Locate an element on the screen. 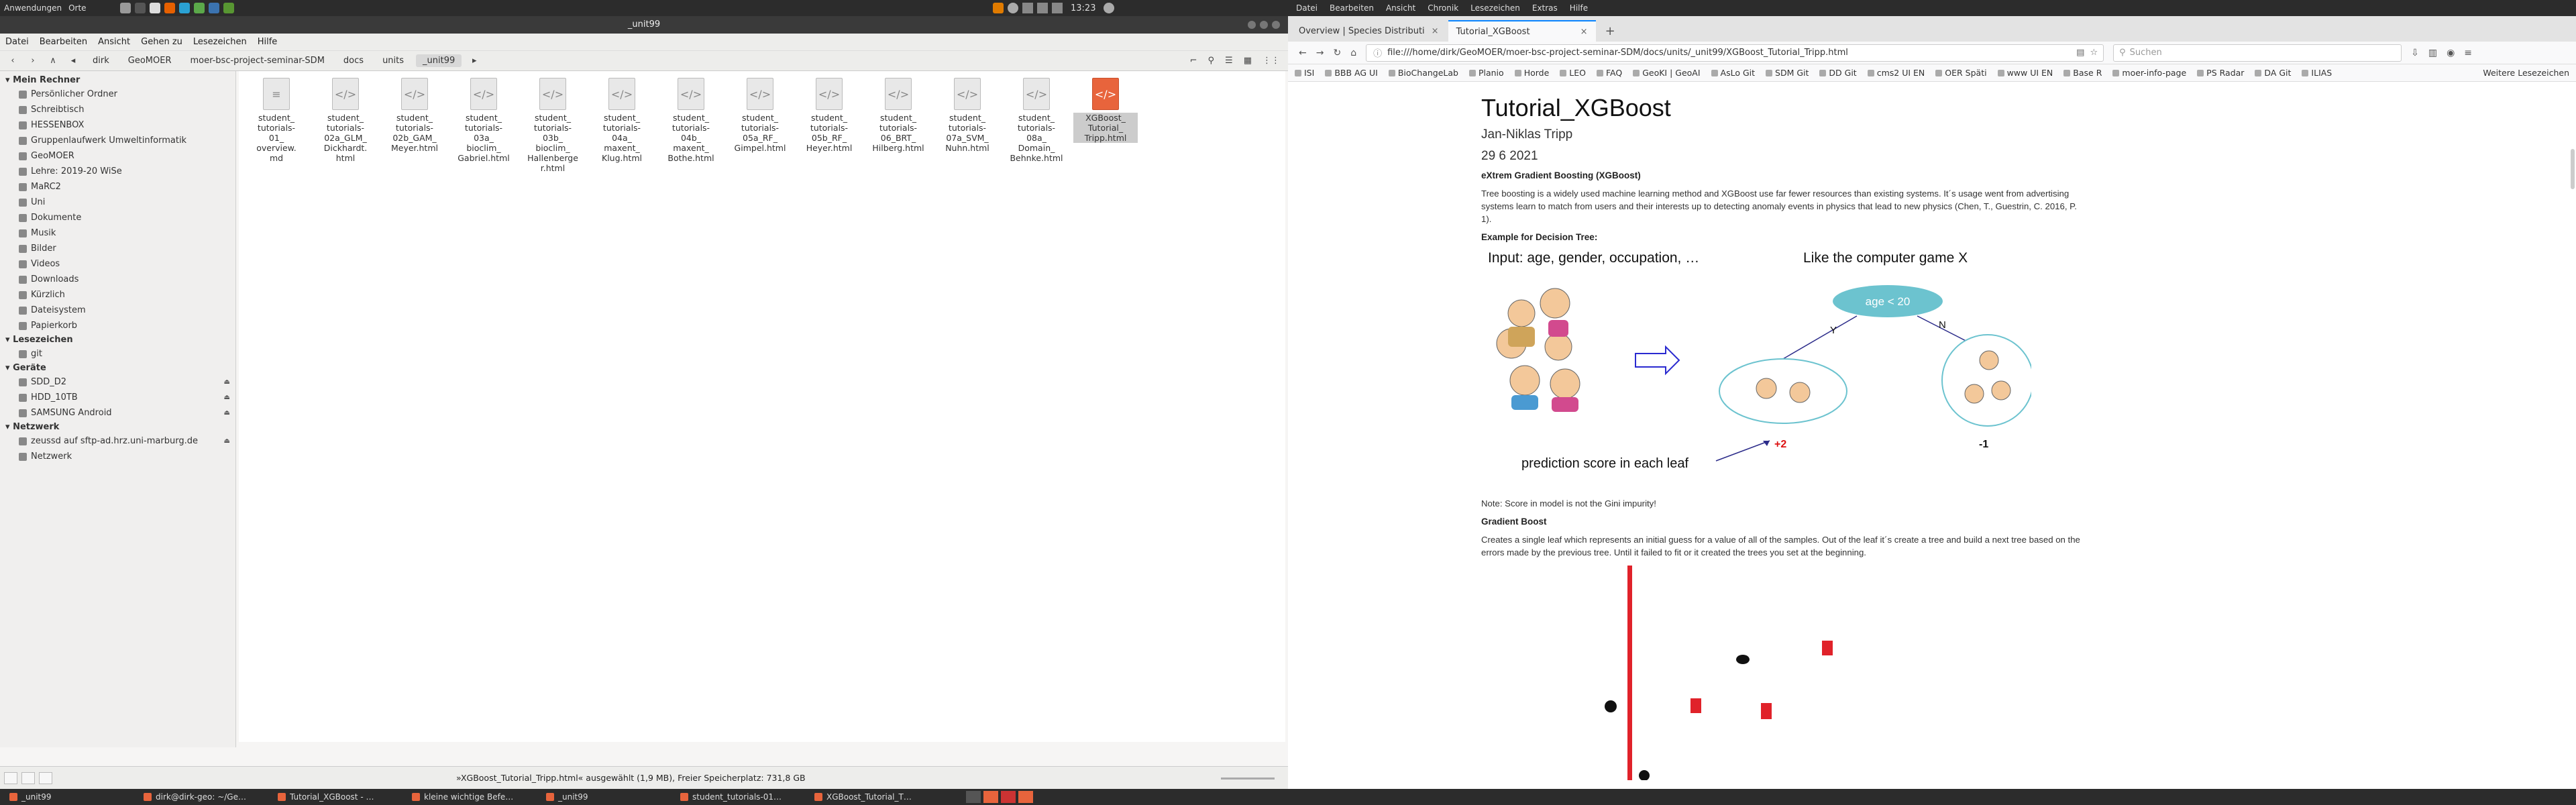 This screenshot has height=805, width=2576. menu-chronik: Chronik is located at coordinates (1443, 8).